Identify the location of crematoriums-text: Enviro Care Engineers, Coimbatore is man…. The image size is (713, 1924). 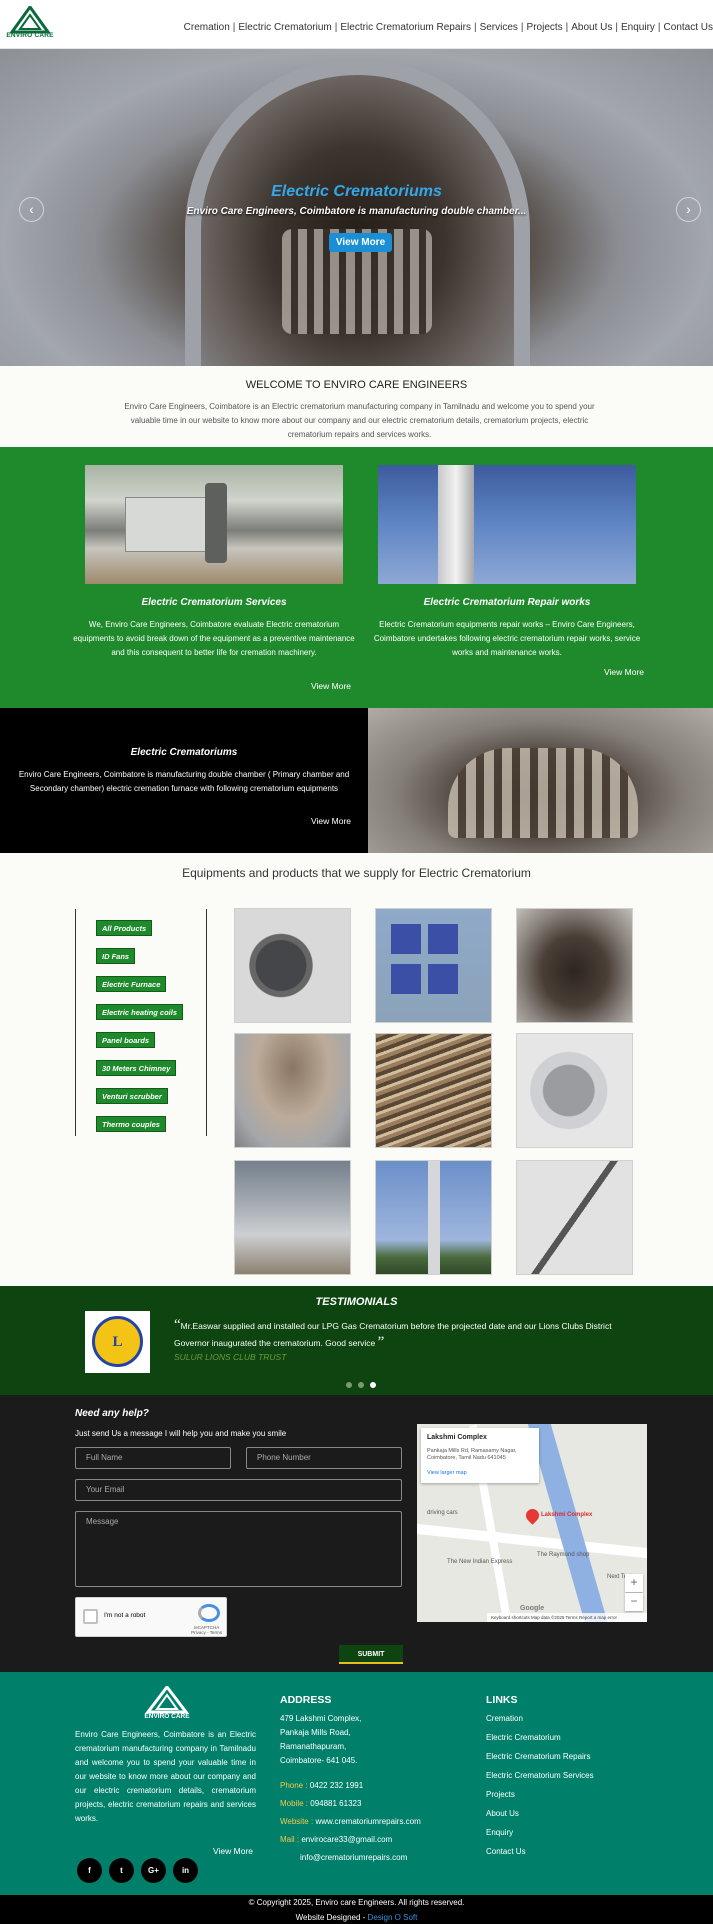
(184, 781).